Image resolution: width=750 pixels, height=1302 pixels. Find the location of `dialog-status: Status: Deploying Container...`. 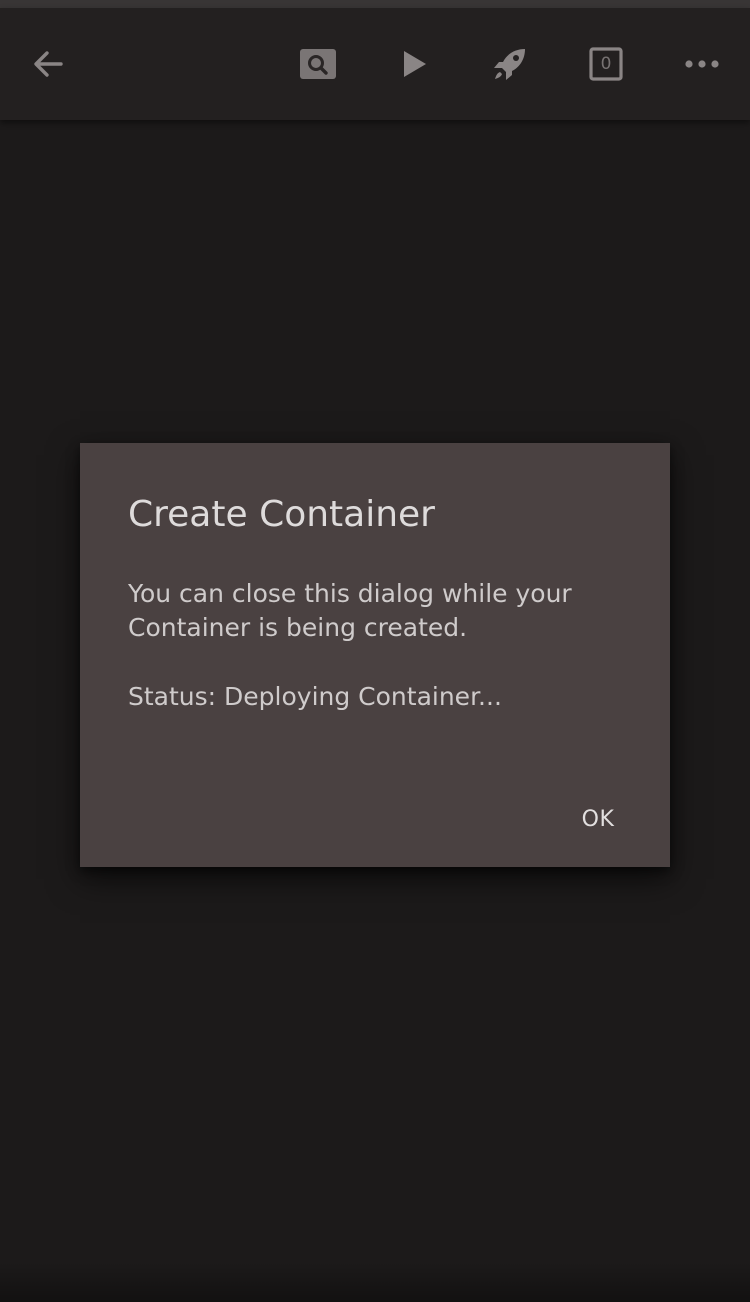

dialog-status: Status: Deploying Container... is located at coordinates (315, 696).